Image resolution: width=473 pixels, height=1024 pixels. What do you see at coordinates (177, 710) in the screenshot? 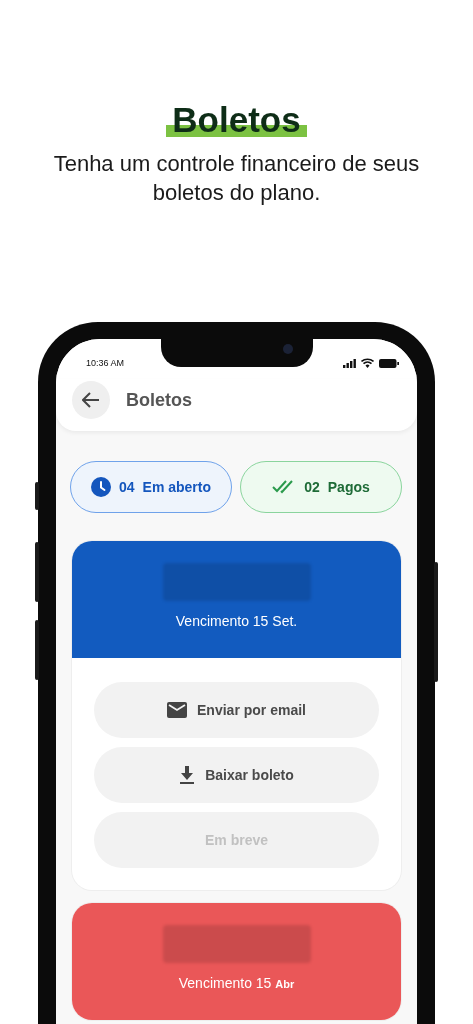
I see `mail-icon` at bounding box center [177, 710].